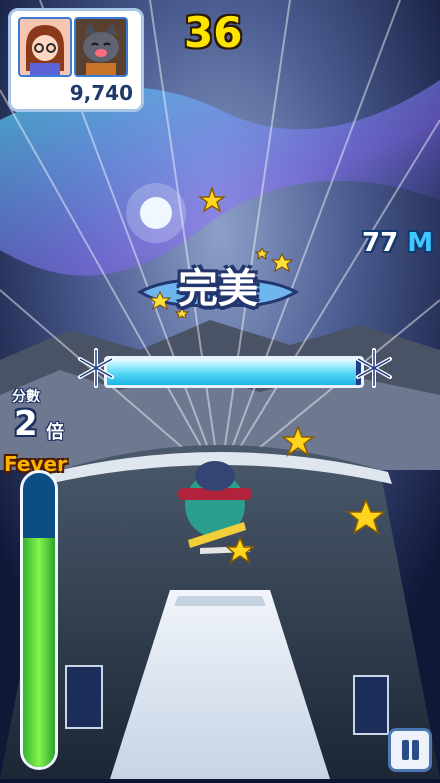 The image size is (440, 783). Describe the element at coordinates (45, 47) in the screenshot. I see `player-avatar-girl` at that location.